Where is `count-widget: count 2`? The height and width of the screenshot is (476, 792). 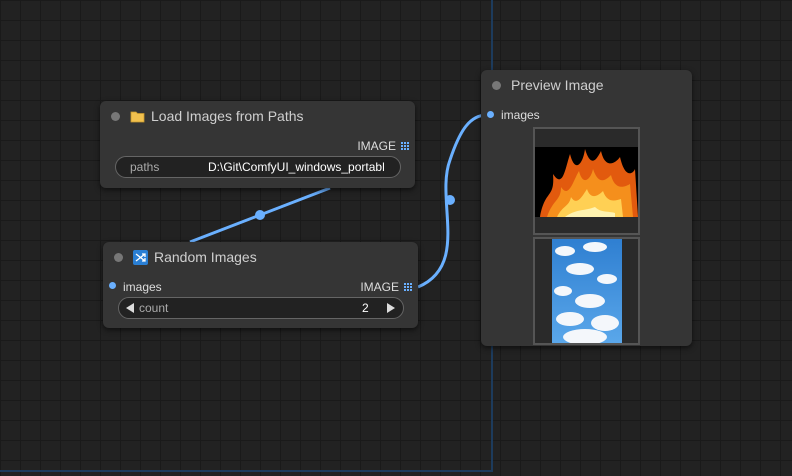
count-widget: count 2 is located at coordinates (261, 308).